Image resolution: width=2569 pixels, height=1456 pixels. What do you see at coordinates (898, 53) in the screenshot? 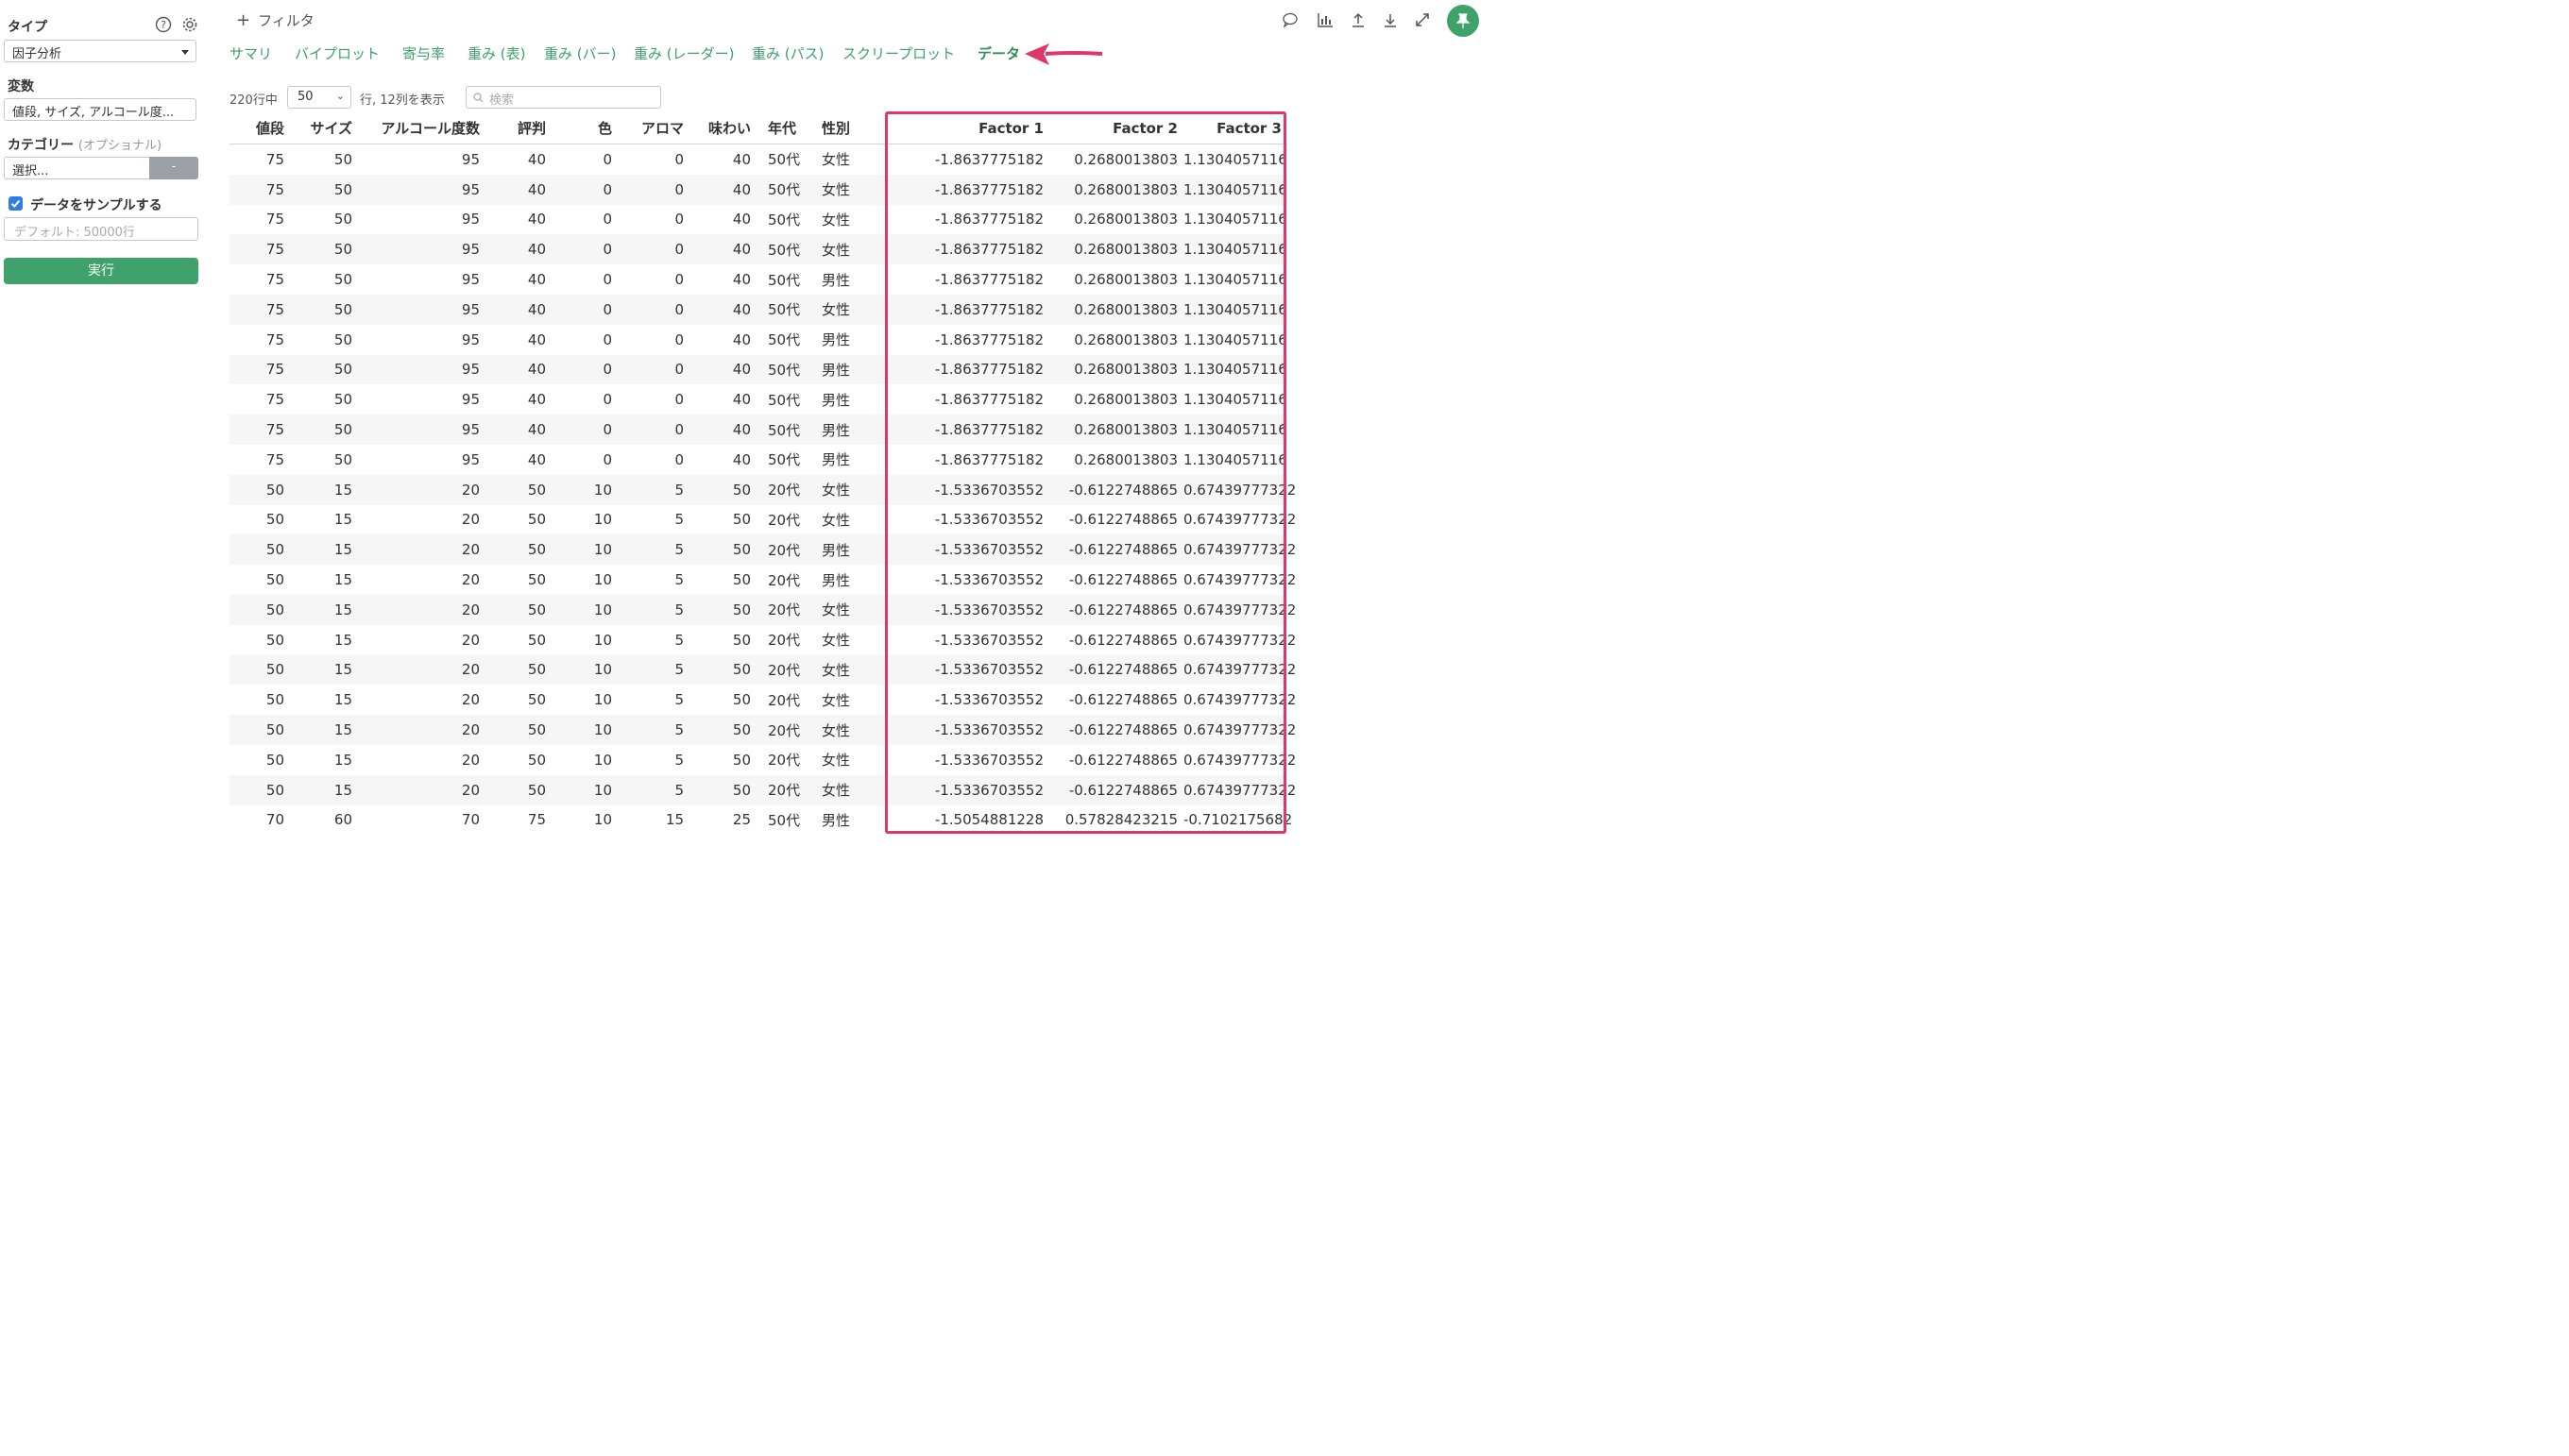
I see `tab-scree-plot: スクリープロット` at bounding box center [898, 53].